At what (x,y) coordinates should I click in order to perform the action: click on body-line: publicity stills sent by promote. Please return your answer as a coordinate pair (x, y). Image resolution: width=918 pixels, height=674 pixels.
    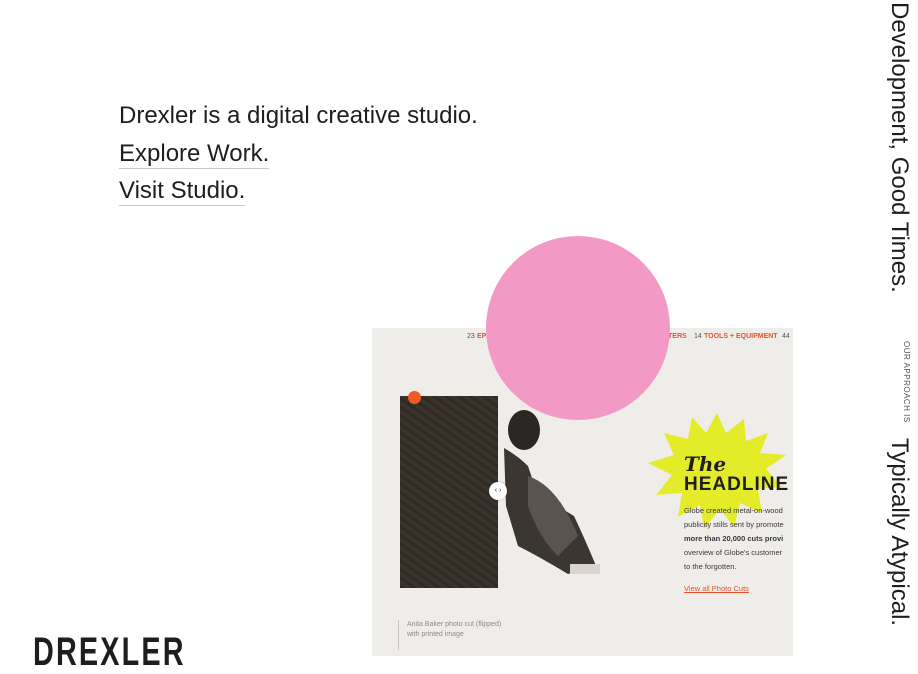
    Looking at the image, I should click on (734, 524).